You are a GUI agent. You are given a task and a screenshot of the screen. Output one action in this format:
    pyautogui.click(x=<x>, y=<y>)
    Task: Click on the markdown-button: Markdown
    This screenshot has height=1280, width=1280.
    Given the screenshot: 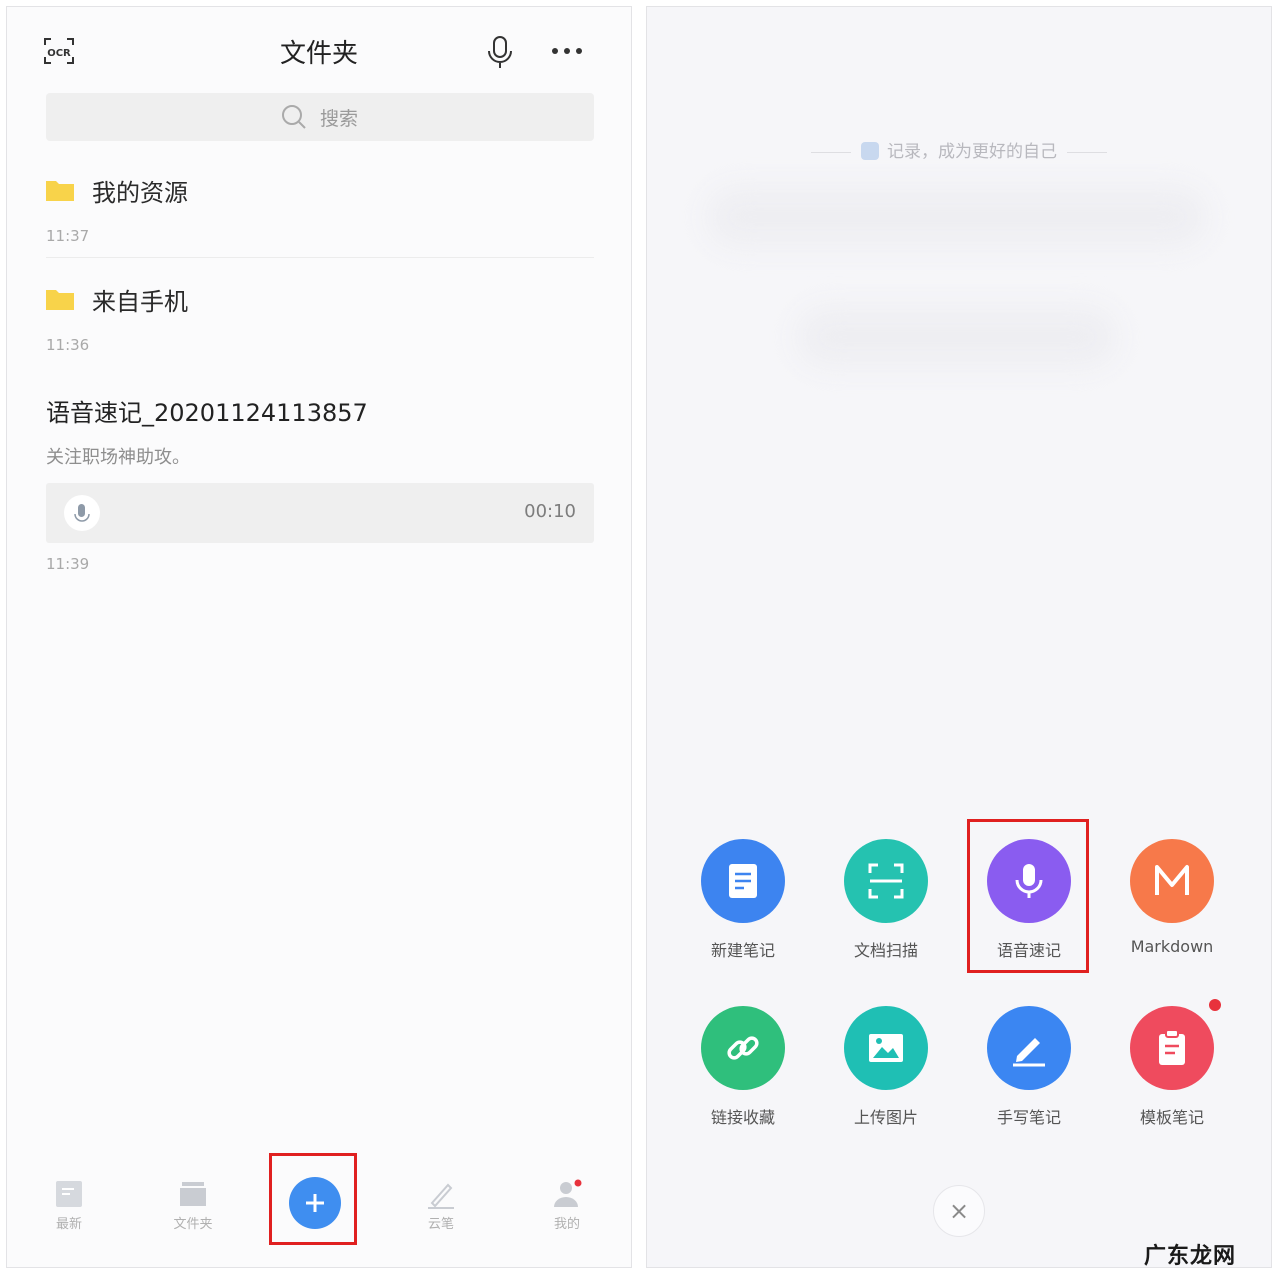 What is the action you would take?
    pyautogui.click(x=1172, y=897)
    